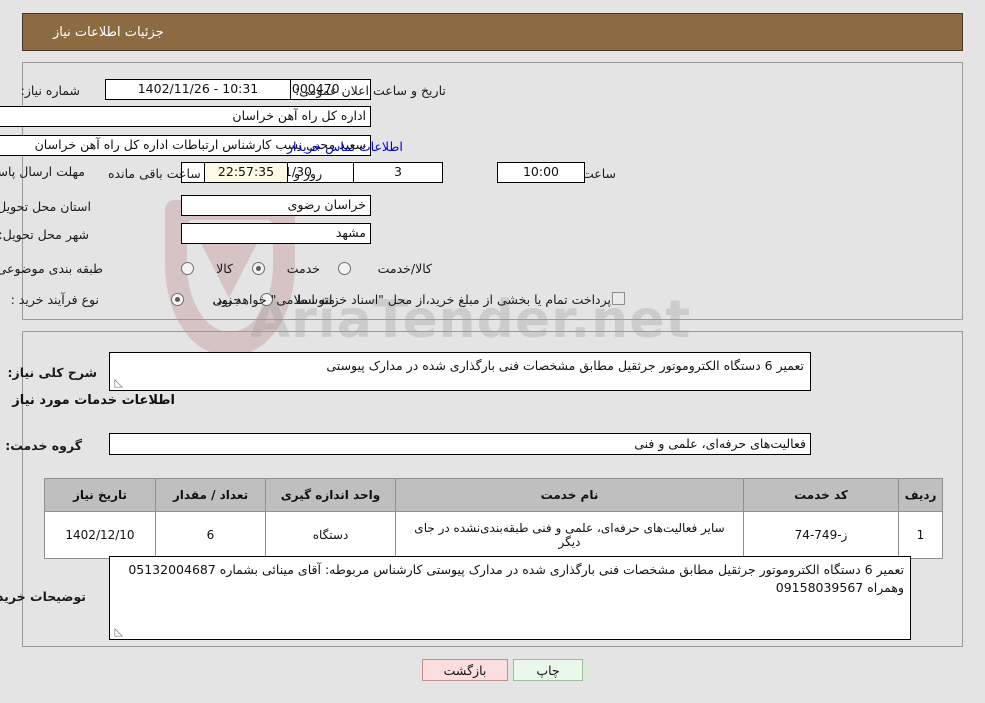  I want to click on buyer-org-field: اداره کل راه آهن خراسان, so click(185, 116).